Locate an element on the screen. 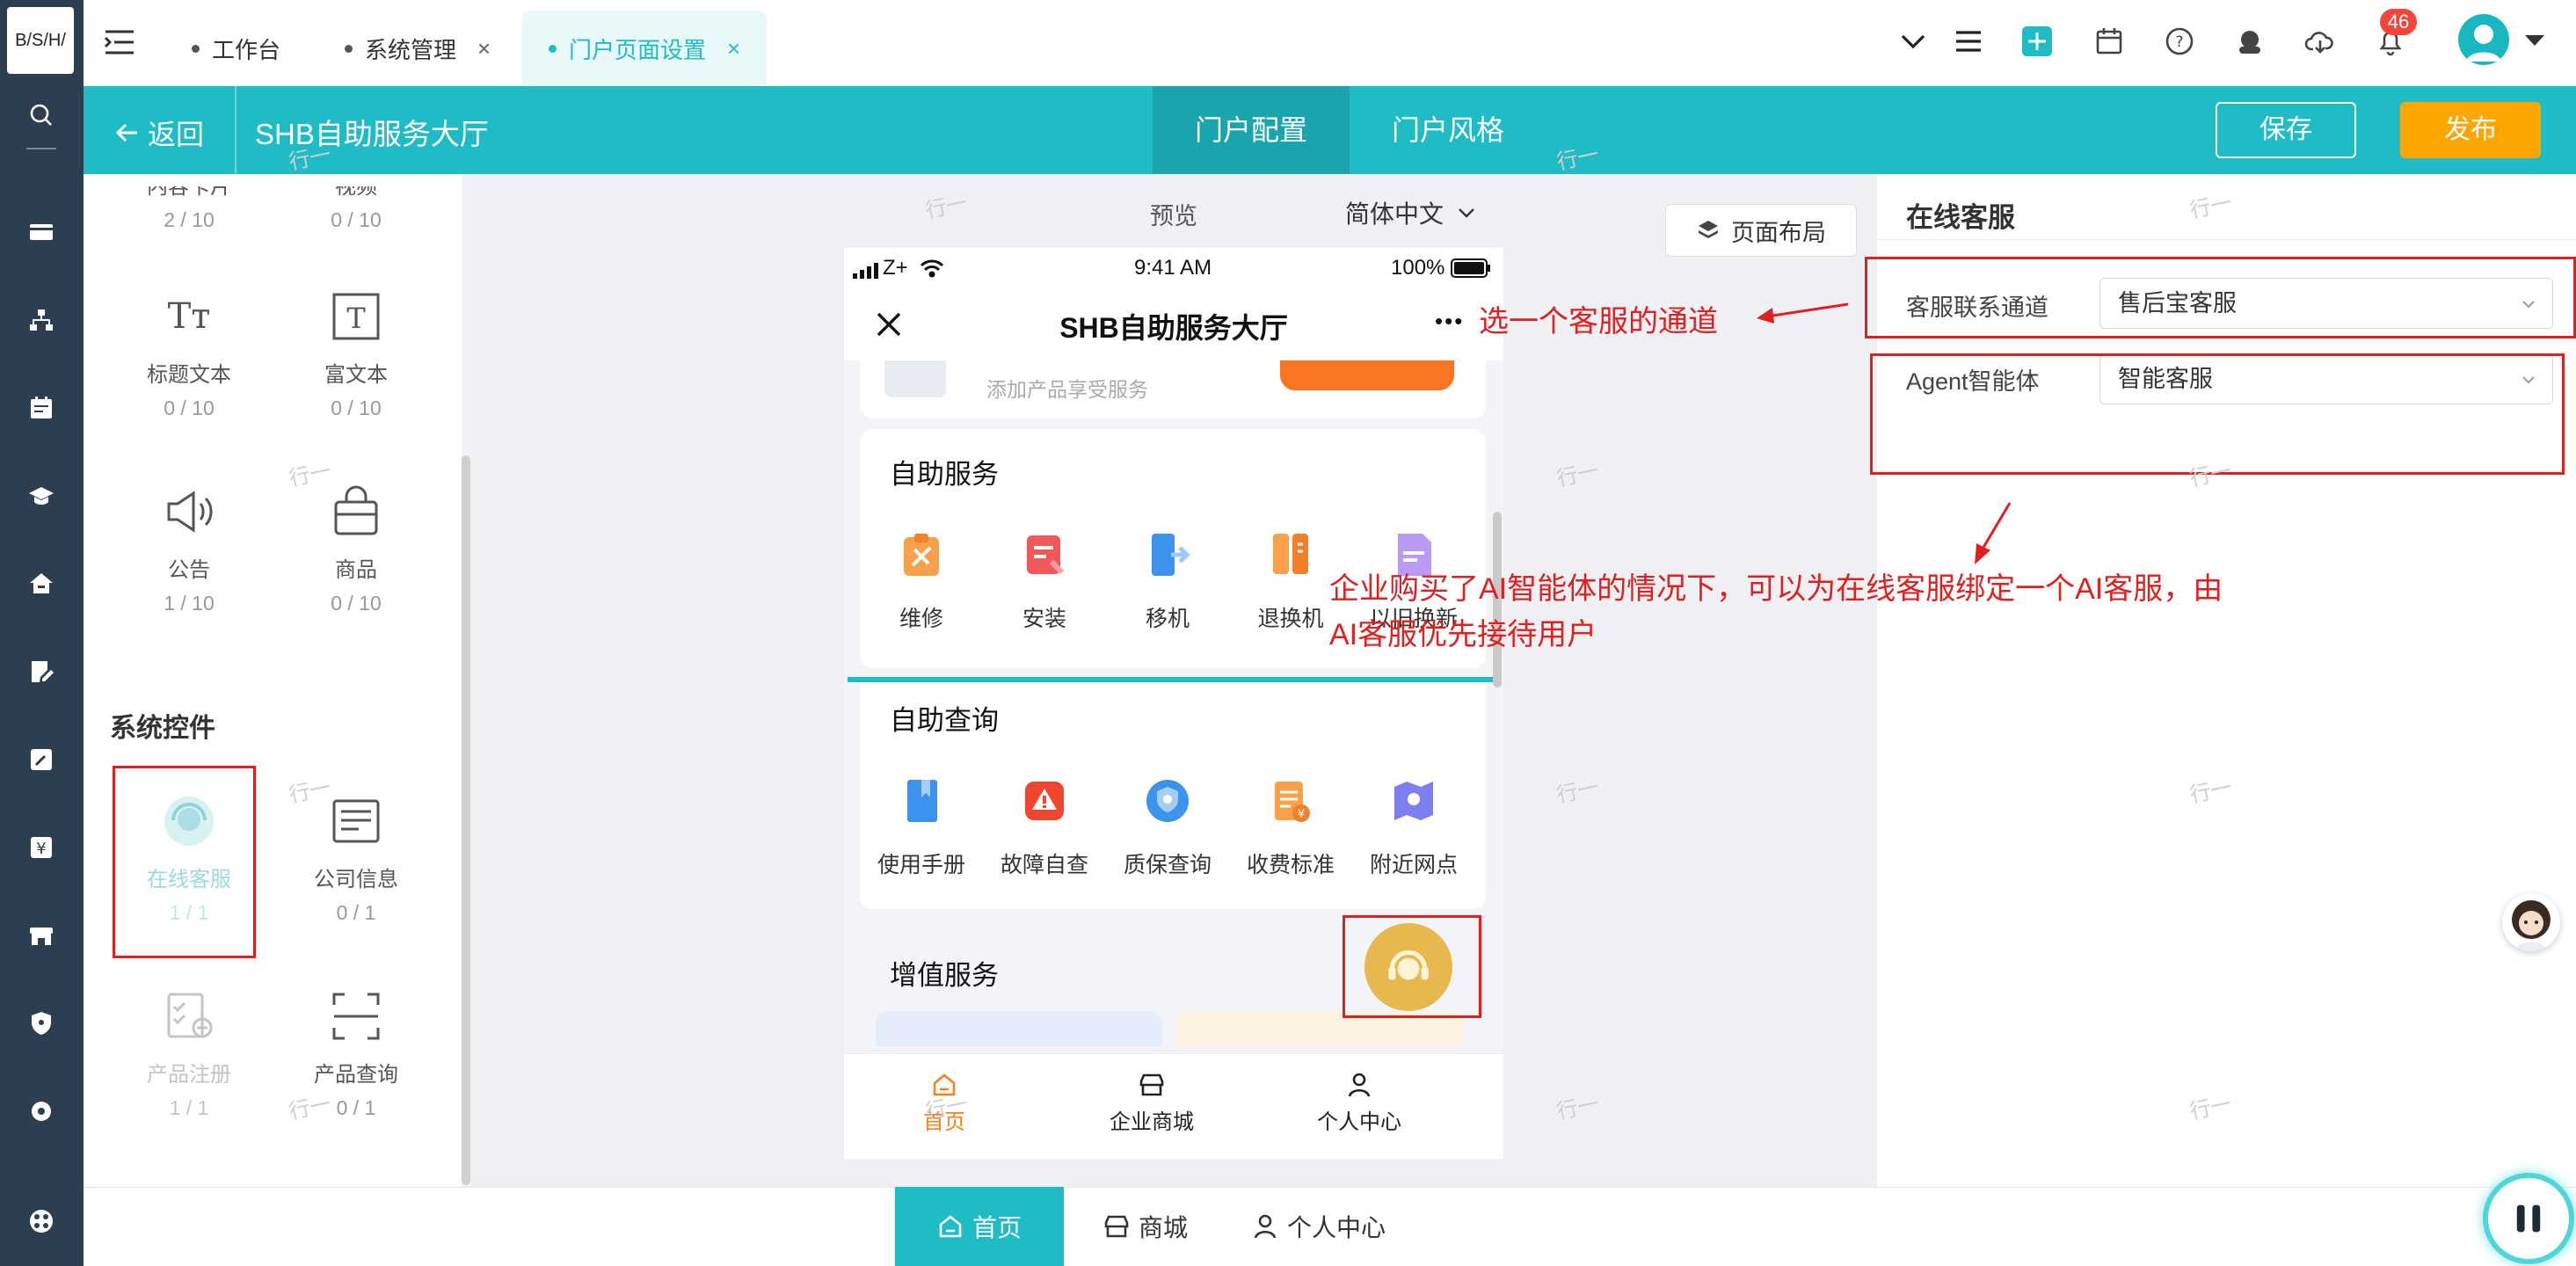  system-controls-title: 系统控件 is located at coordinates (162, 728).